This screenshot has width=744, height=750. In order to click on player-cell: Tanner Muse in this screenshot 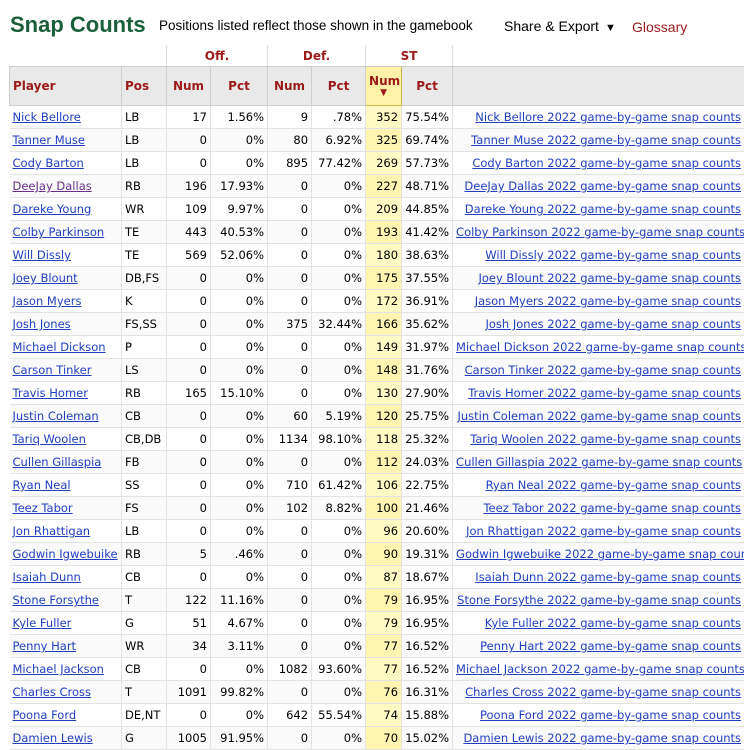, I will do `click(66, 140)`.